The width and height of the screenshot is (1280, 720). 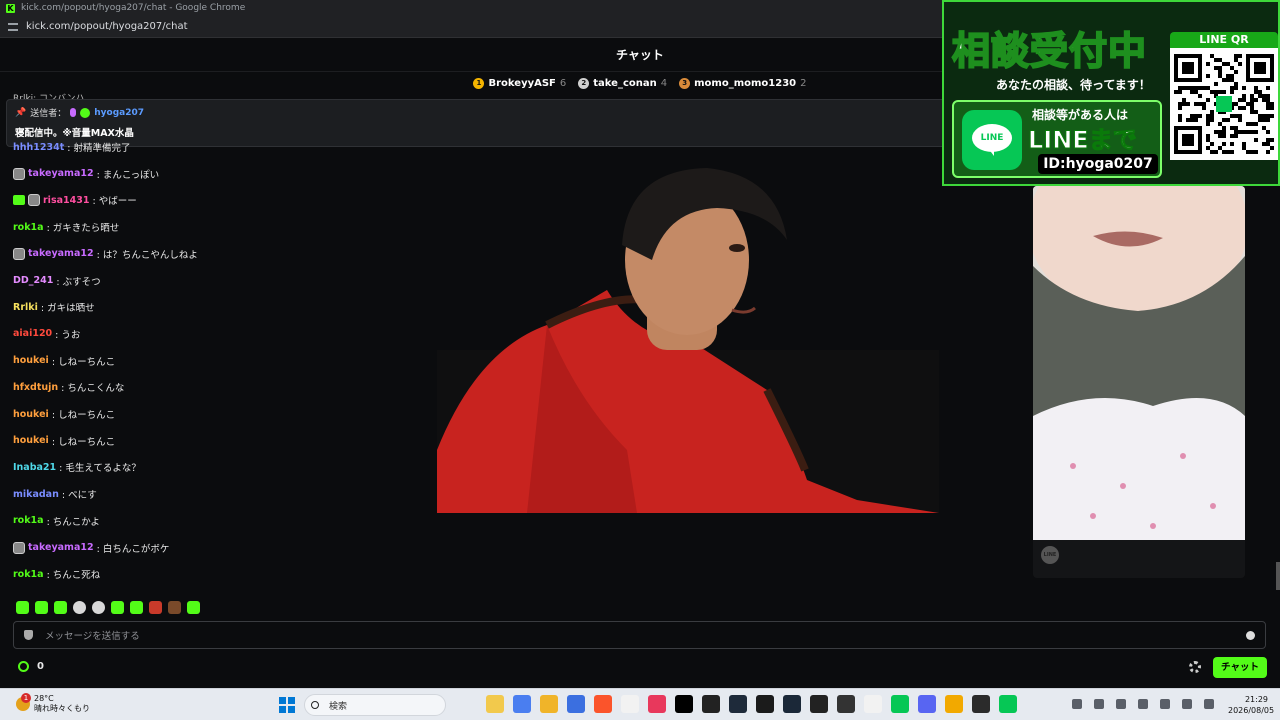 I want to click on chat-username: DD_241, so click(x=33, y=280).